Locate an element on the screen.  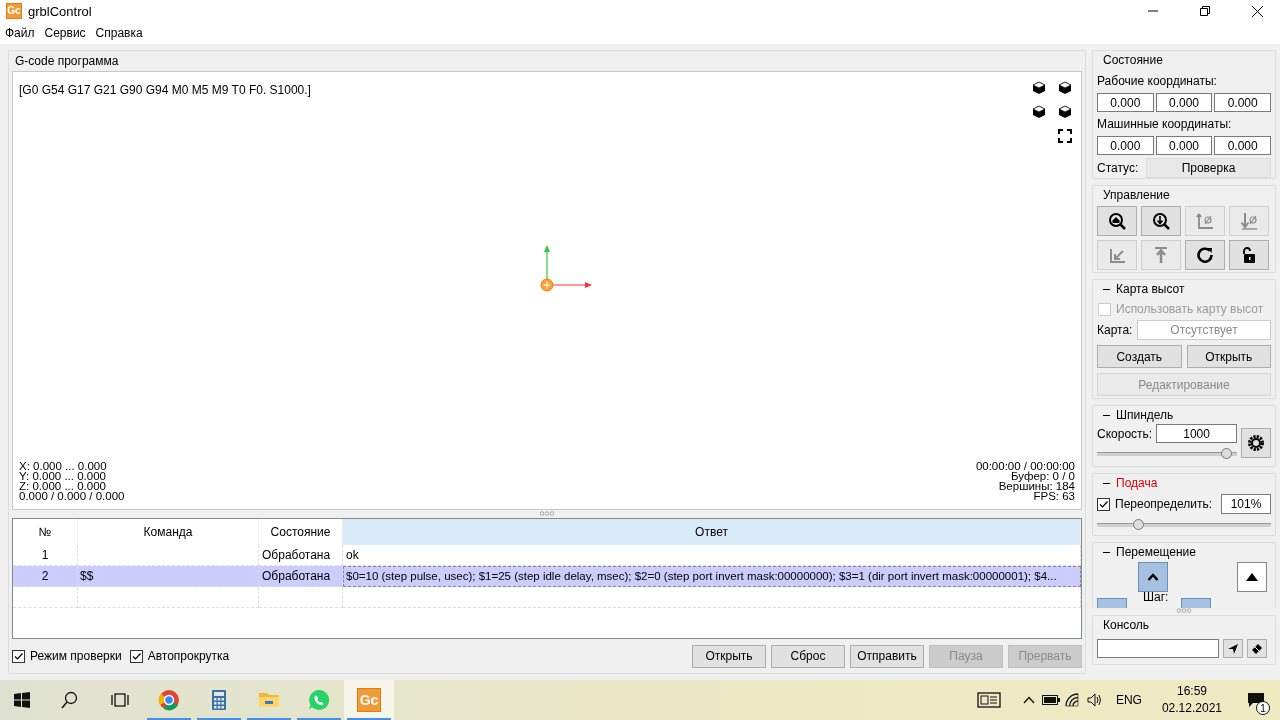
speaker-icon is located at coordinates (1094, 700).